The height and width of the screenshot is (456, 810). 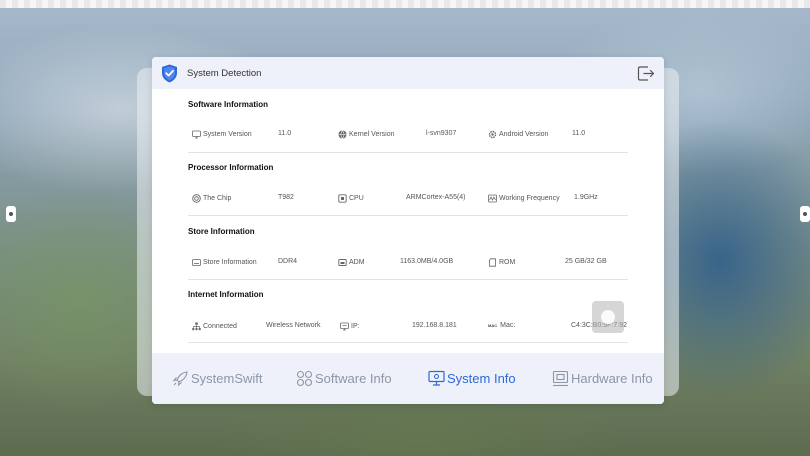 I want to click on item-label-working-frequency: Working Frequency, so click(x=524, y=198).